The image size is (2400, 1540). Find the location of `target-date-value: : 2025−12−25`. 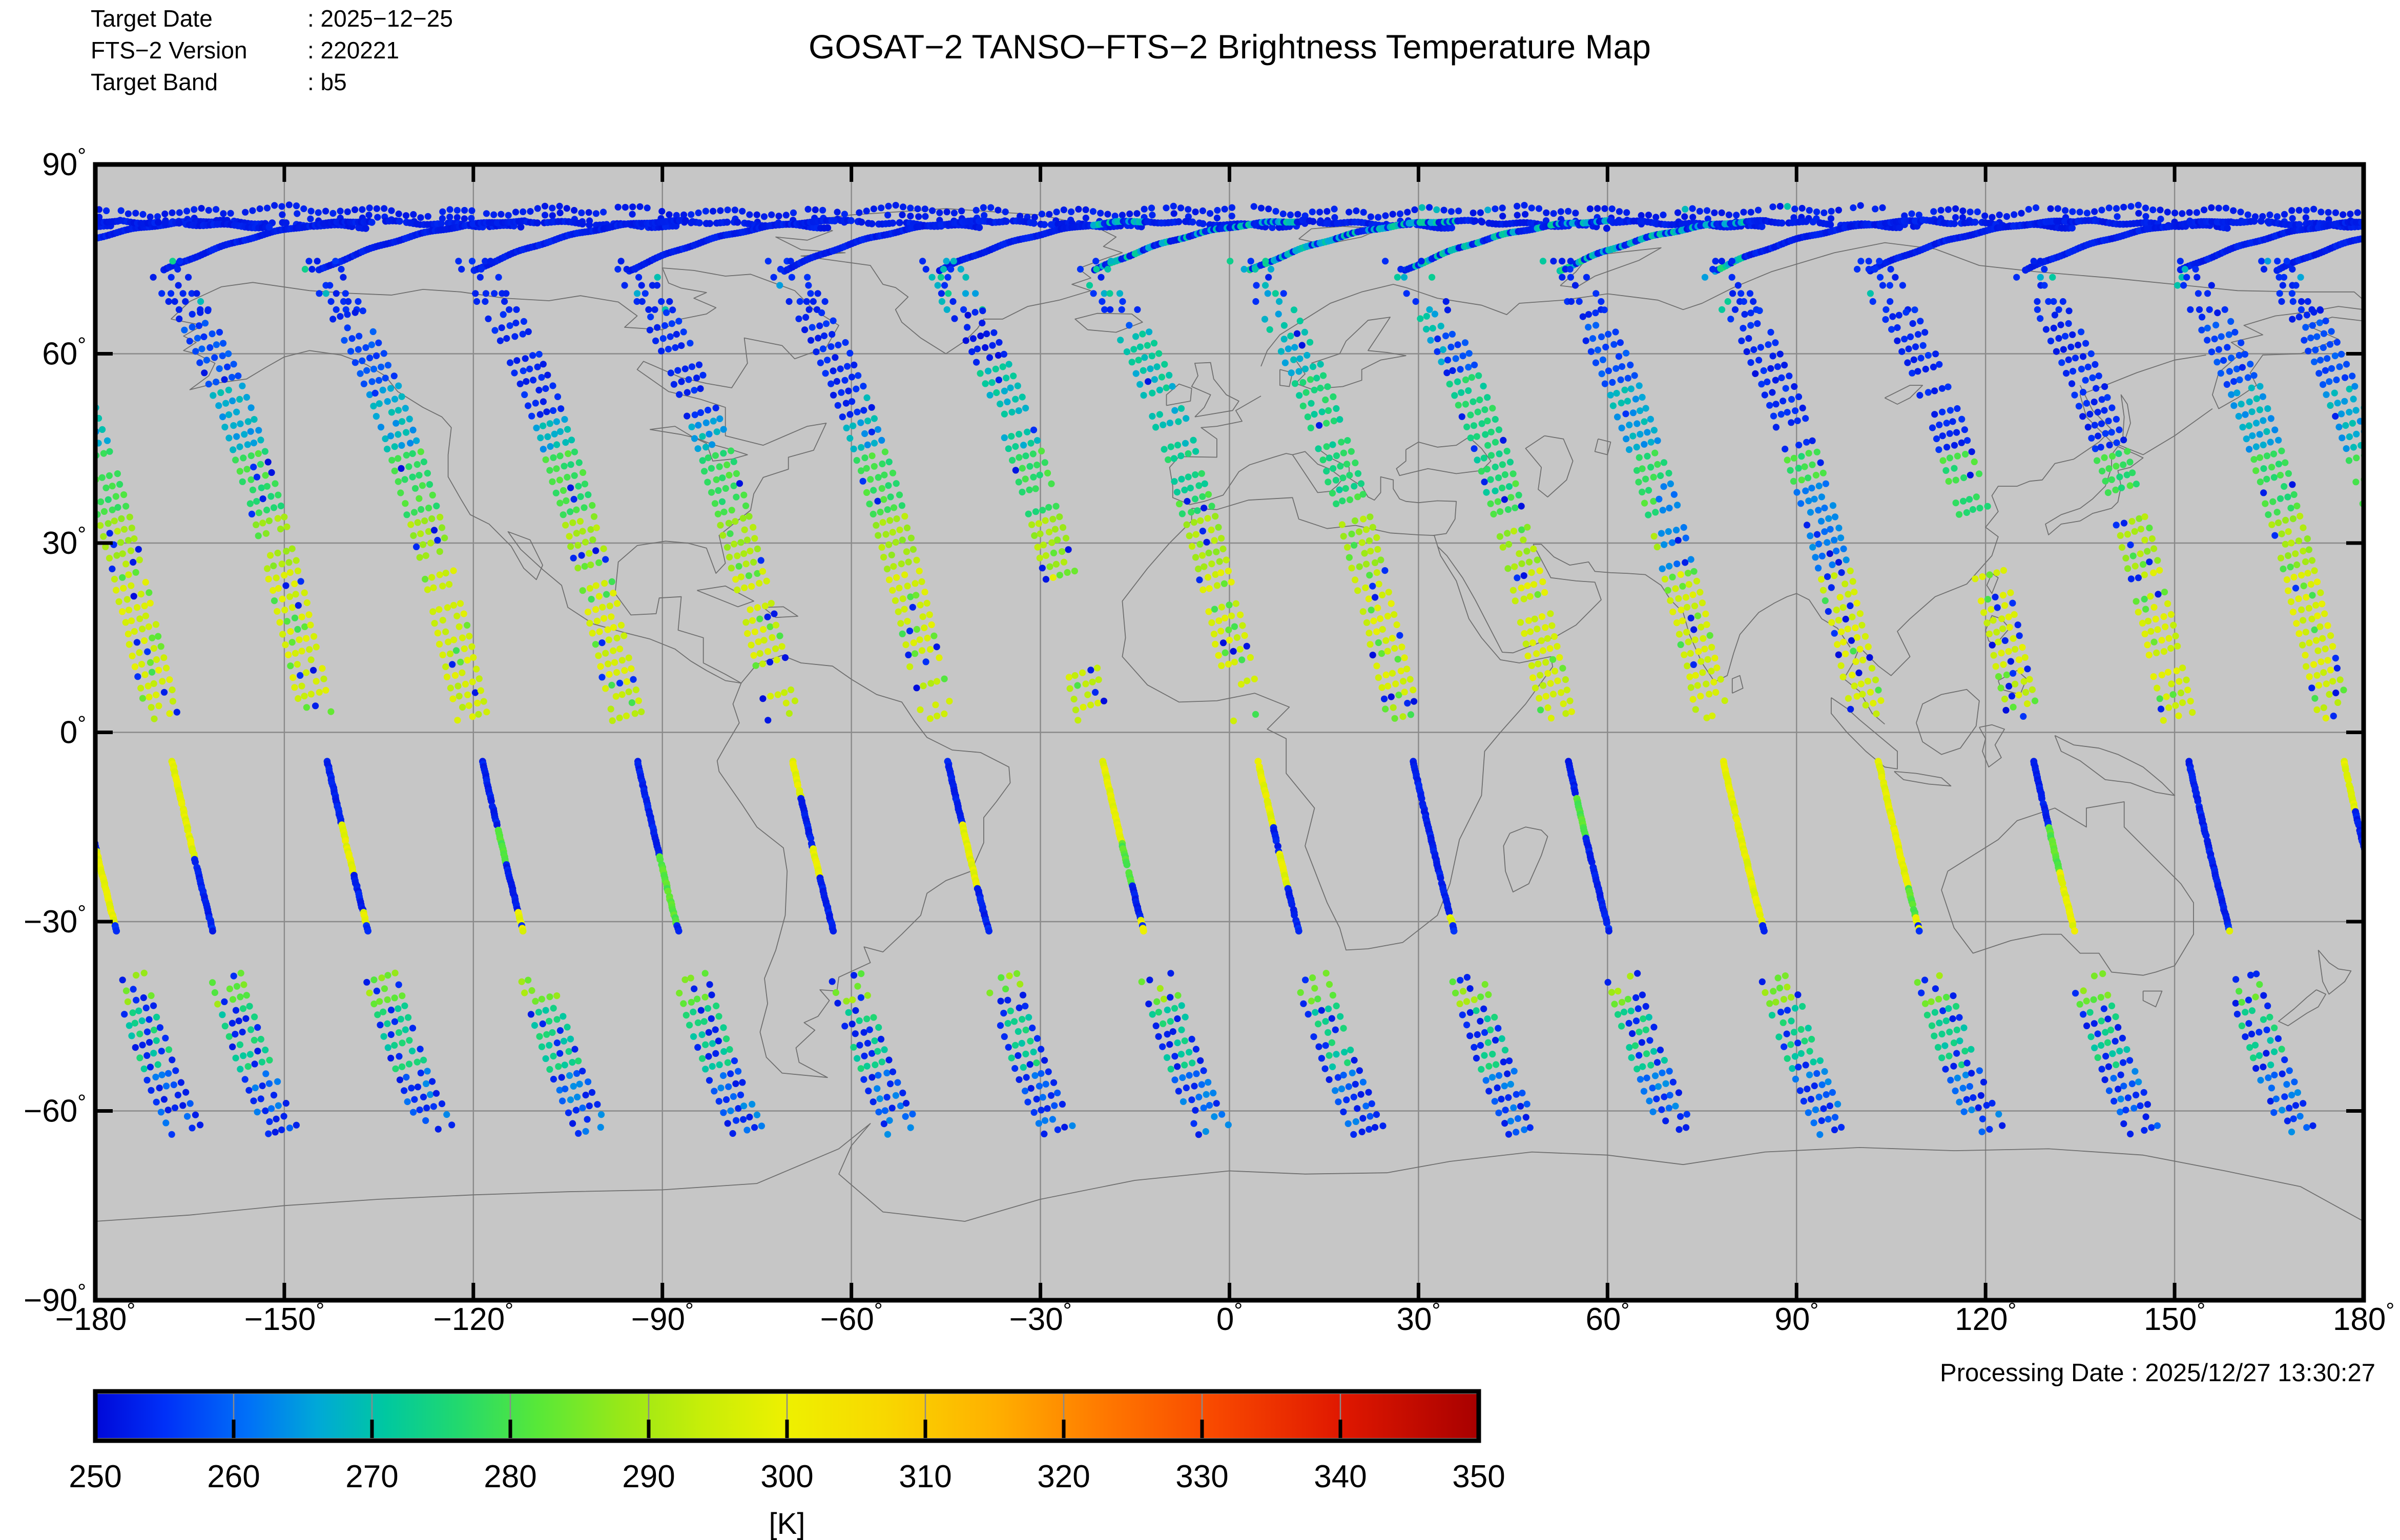

target-date-value: : 2025−12−25 is located at coordinates (380, 18).